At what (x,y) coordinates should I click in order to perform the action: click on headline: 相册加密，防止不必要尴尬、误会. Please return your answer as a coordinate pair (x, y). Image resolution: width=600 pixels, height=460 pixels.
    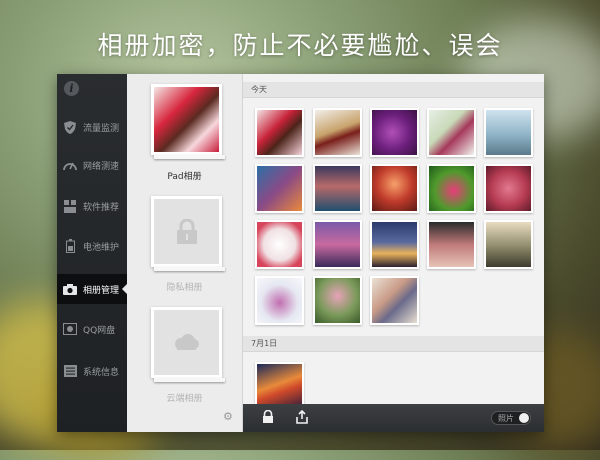
    Looking at the image, I should click on (300, 45).